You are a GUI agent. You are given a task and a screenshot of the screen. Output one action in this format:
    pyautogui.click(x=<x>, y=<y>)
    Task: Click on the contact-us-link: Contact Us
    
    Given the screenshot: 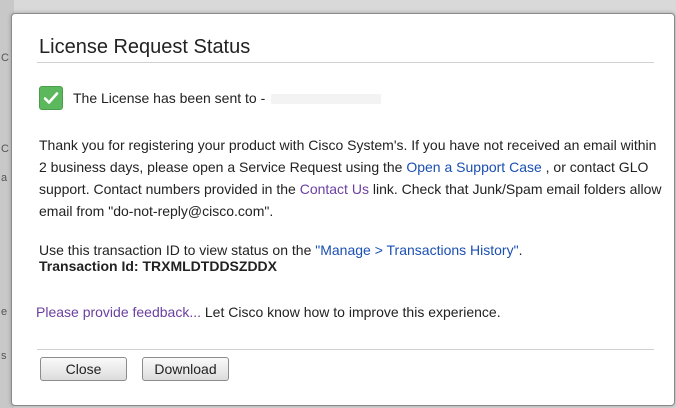 What is the action you would take?
    pyautogui.click(x=334, y=189)
    